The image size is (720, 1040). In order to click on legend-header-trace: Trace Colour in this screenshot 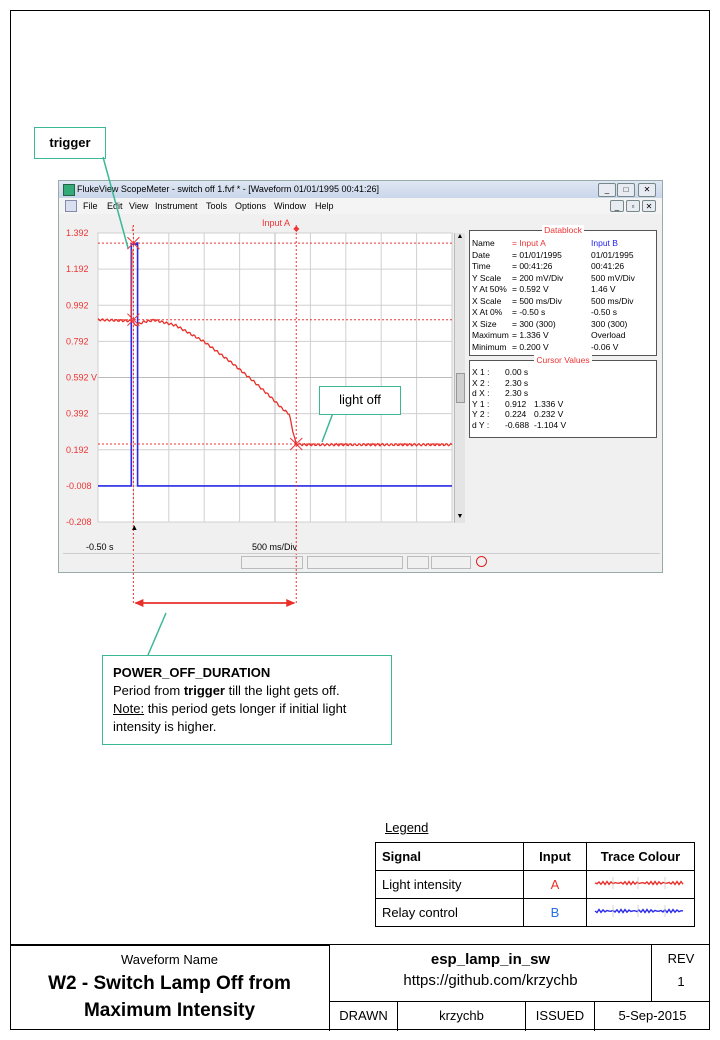, I will do `click(640, 856)`.